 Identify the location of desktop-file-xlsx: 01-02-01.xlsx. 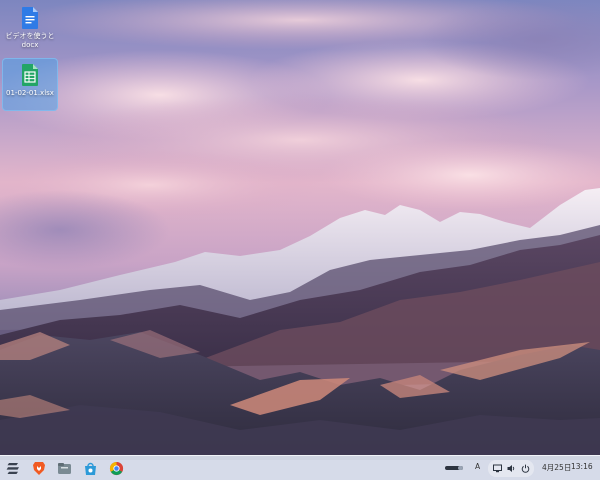
(30, 84).